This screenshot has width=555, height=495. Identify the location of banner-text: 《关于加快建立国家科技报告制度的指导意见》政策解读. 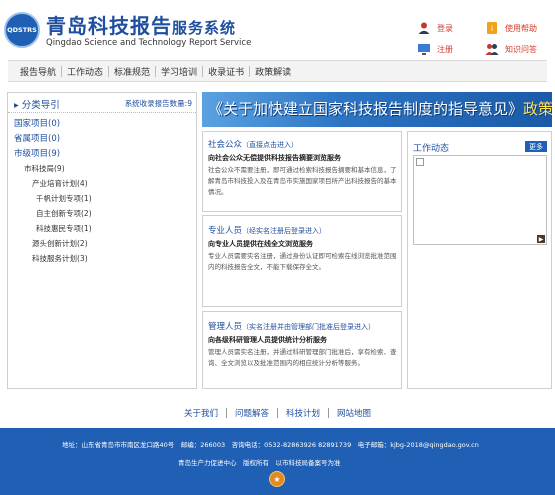
(380, 108).